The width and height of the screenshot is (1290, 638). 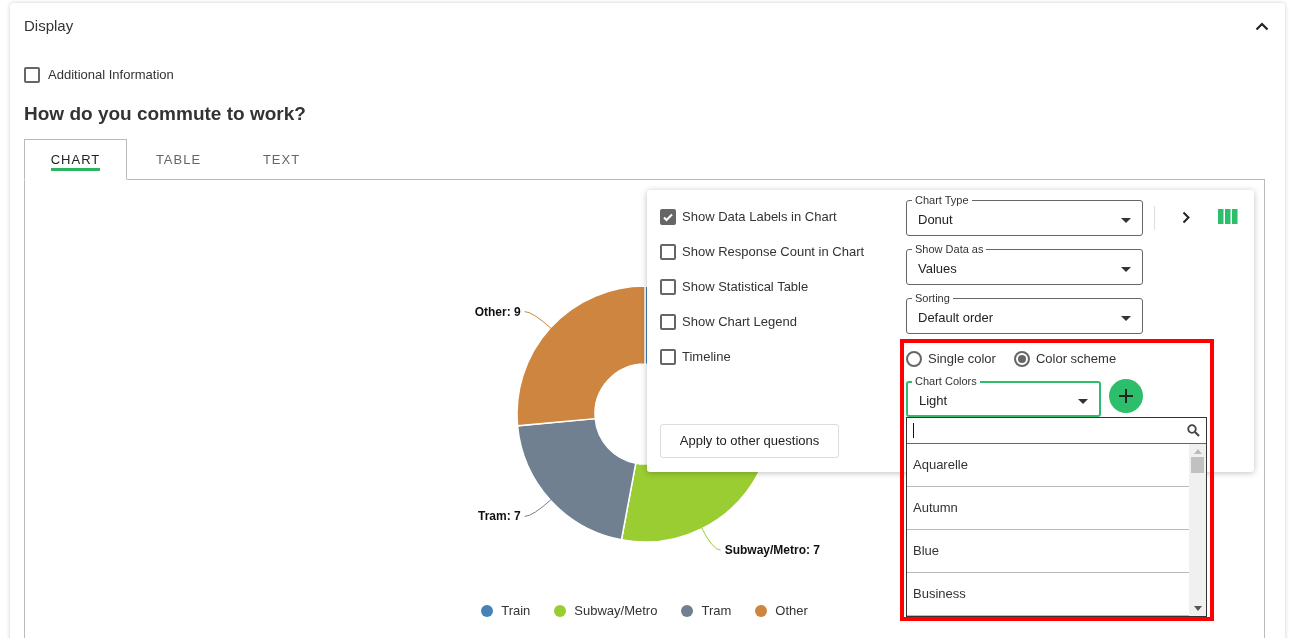 I want to click on search-icon, so click(x=1193, y=430).